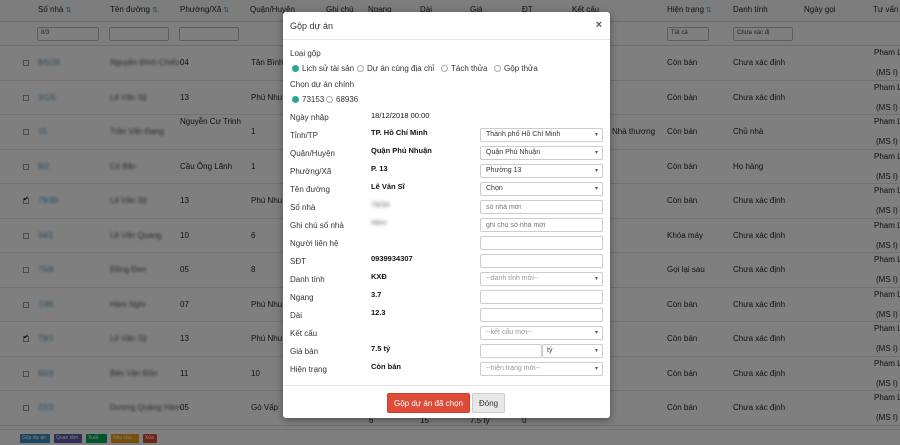 The width and height of the screenshot is (900, 445). I want to click on danh-tinh-label: Danh tính, so click(307, 279).